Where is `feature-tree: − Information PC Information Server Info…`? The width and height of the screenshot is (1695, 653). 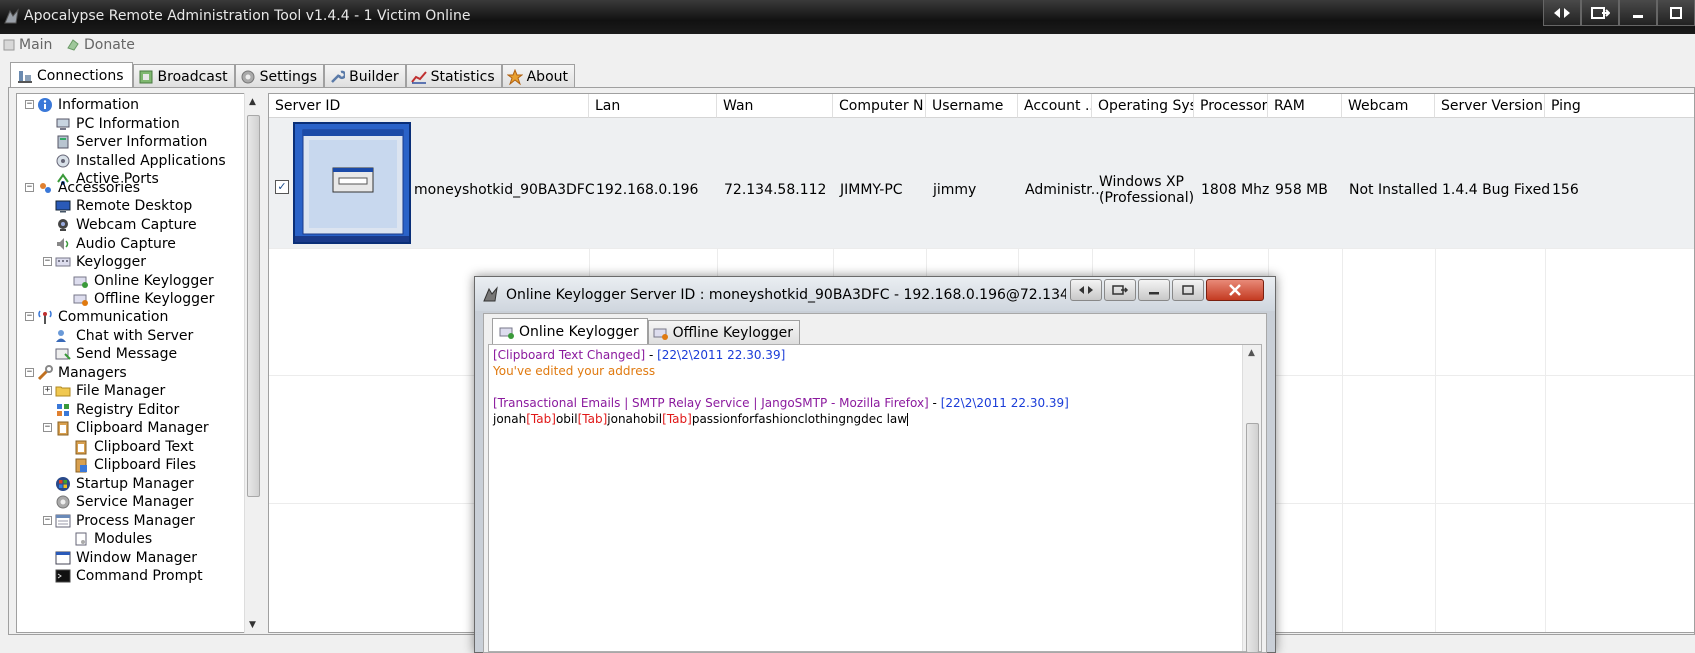
feature-tree: − Information PC Information Server Info… is located at coordinates (138, 363).